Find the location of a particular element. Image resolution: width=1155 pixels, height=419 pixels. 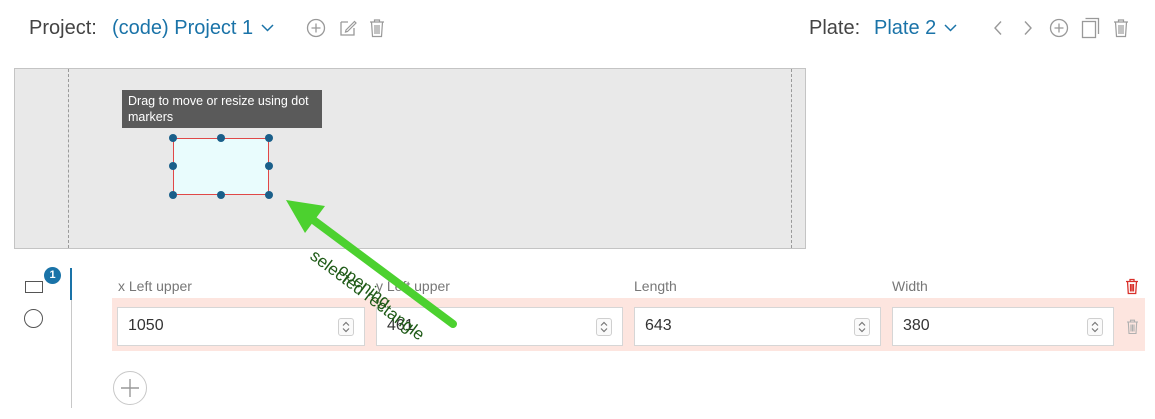

length-stepper is located at coordinates (862, 327).